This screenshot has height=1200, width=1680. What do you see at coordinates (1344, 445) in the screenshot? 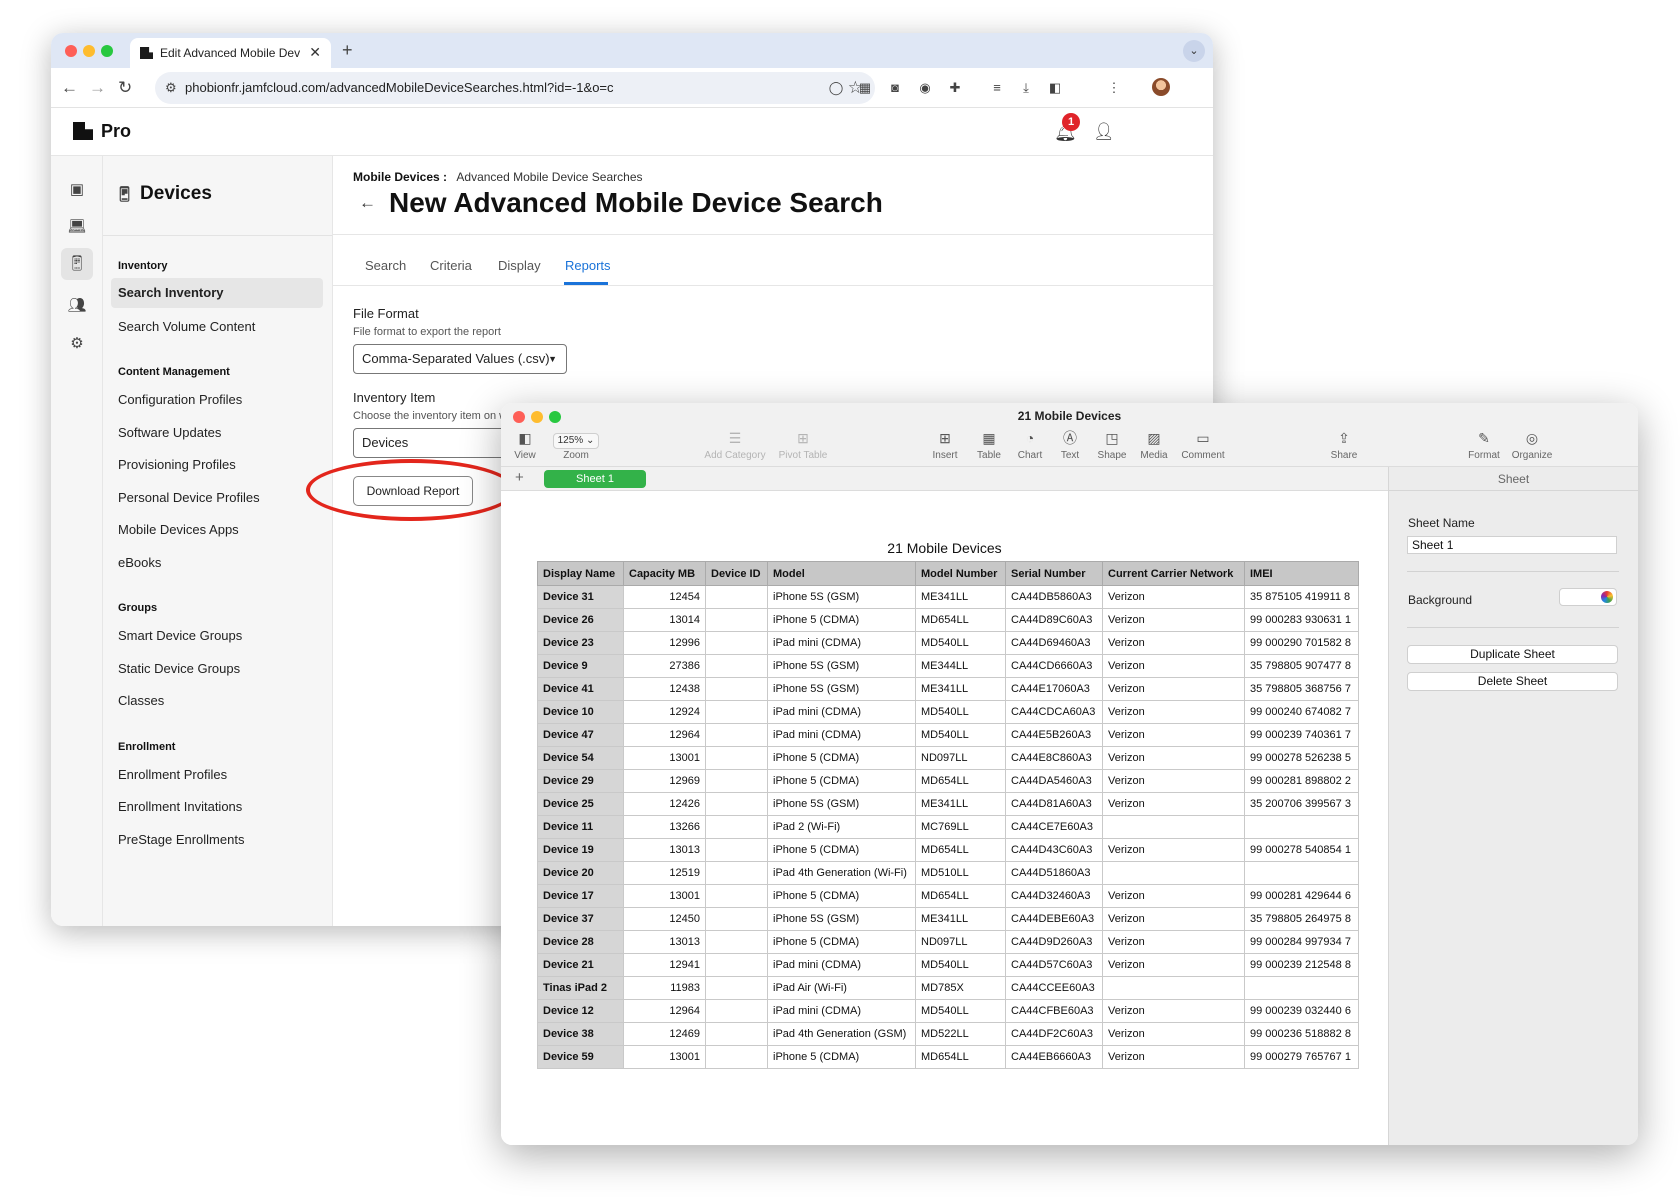
I see `share-tool-button: ⇪ Share` at bounding box center [1344, 445].